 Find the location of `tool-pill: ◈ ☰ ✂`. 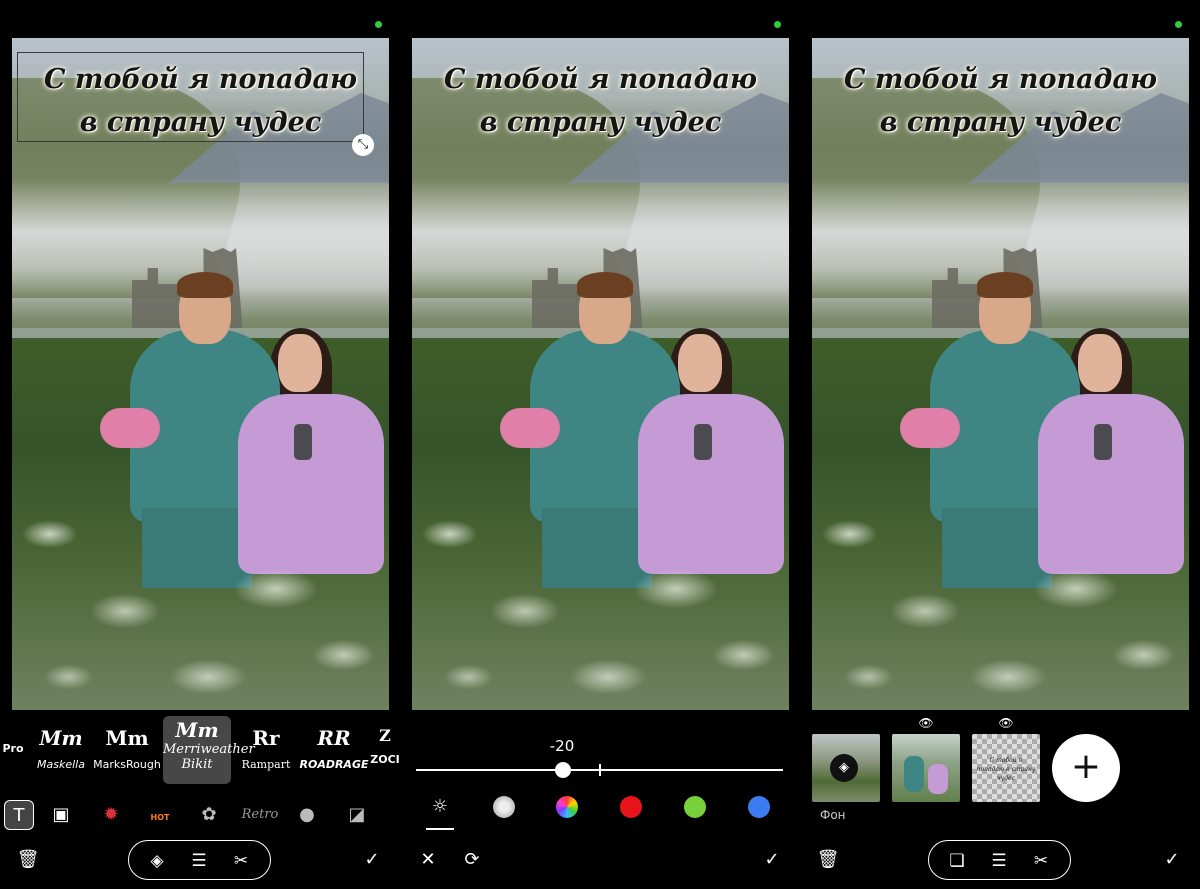

tool-pill: ◈ ☰ ✂ is located at coordinates (199, 860).